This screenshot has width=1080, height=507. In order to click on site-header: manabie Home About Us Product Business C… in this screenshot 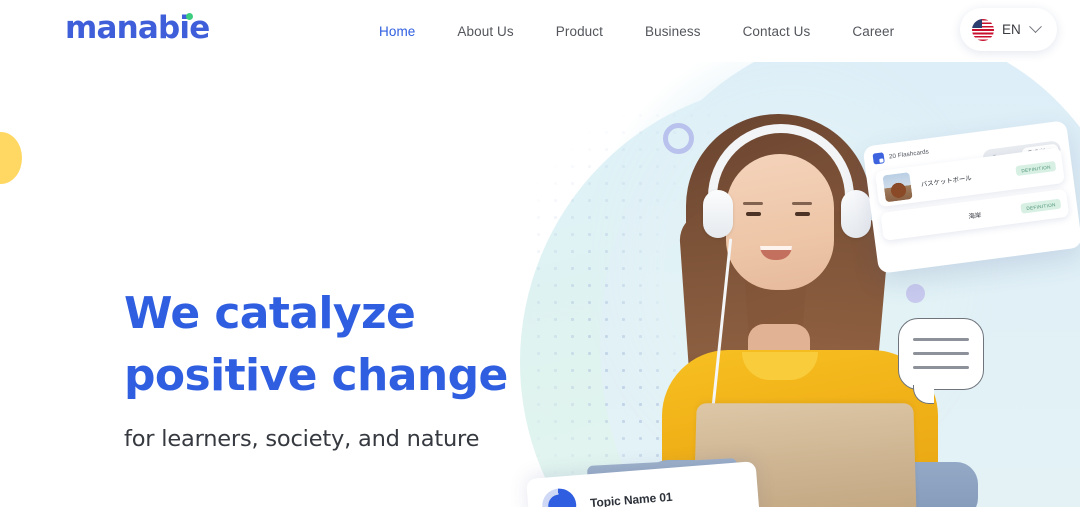, I will do `click(540, 31)`.